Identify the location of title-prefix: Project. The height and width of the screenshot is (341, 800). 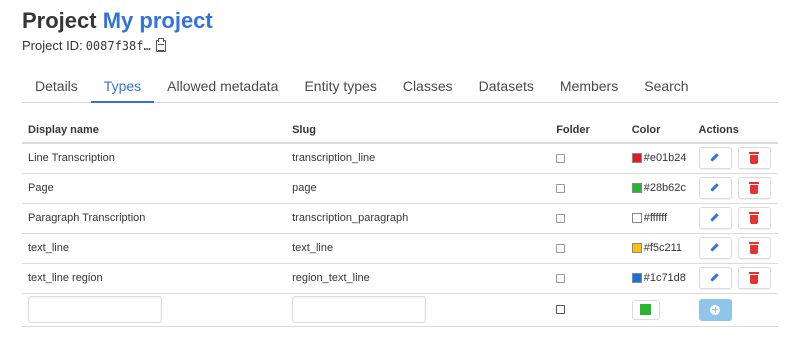
(59, 20).